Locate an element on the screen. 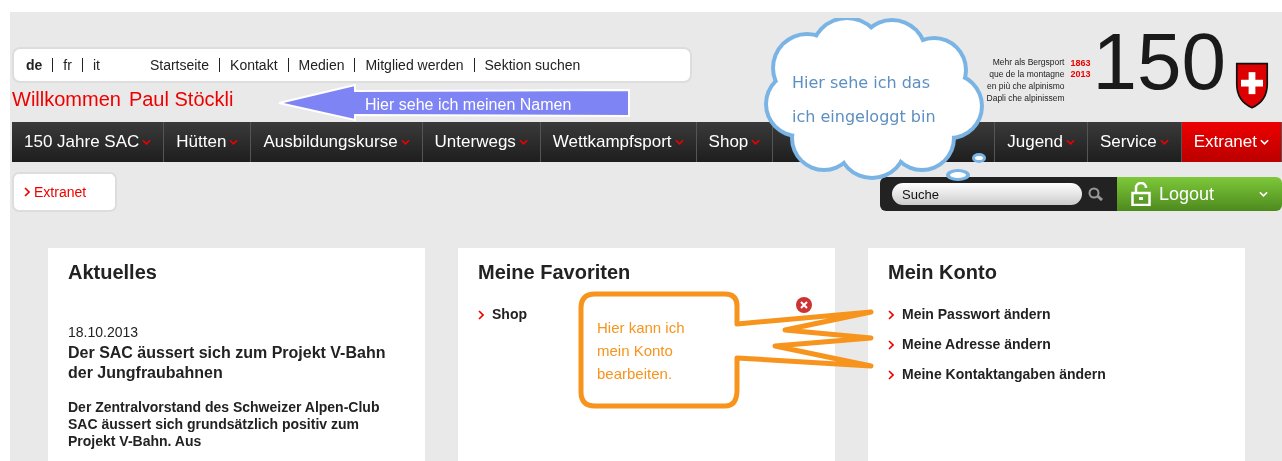  logo-tagline: en più che alpinismo is located at coordinates (1025, 86).